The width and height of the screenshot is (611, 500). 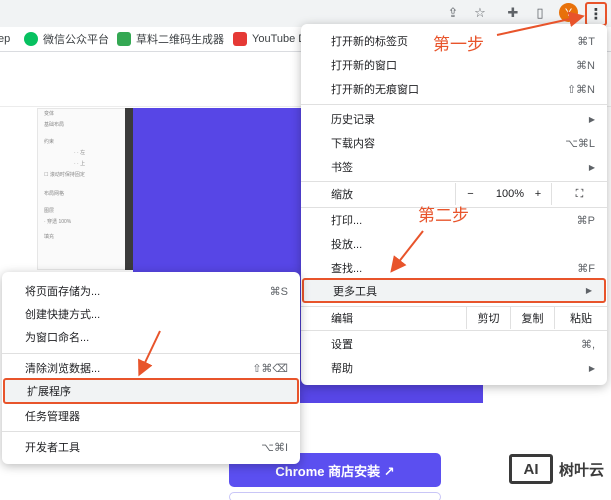 I want to click on sidepanel-icon: ▯, so click(x=540, y=13).